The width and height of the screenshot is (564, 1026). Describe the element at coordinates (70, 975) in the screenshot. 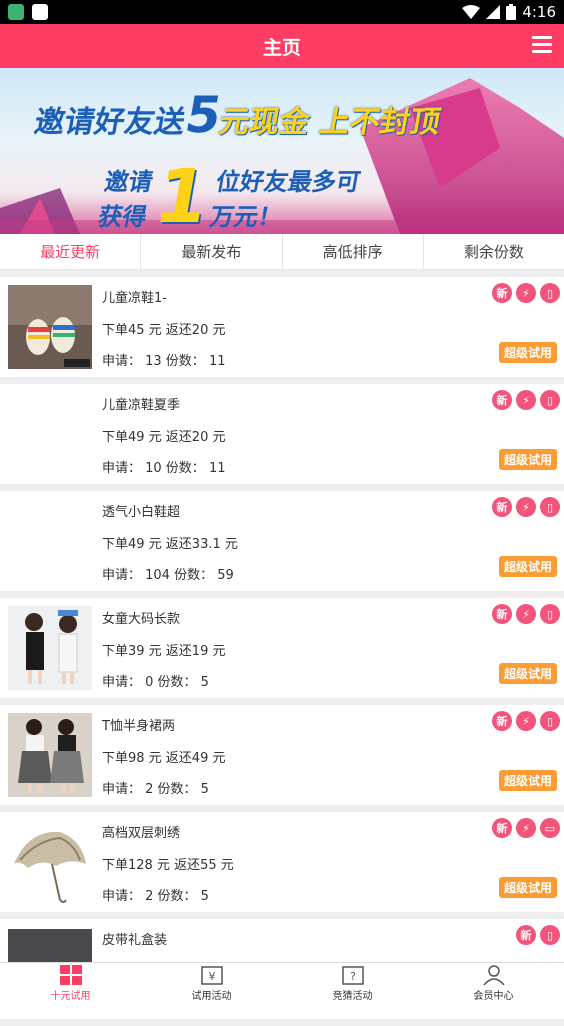

I see `grid-icon` at that location.